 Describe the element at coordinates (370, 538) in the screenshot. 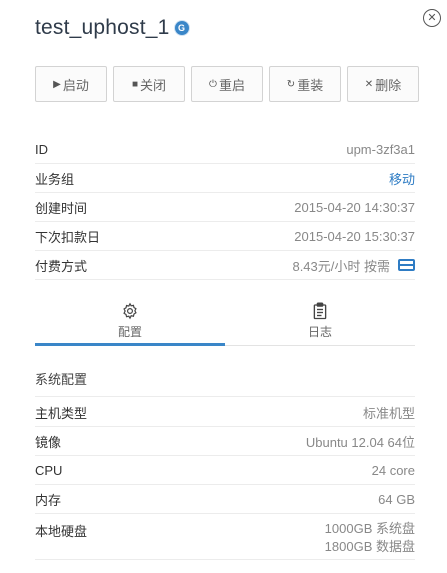

I see `disk-values: 1000GB 系统盘 1800GB 数据盘` at that location.